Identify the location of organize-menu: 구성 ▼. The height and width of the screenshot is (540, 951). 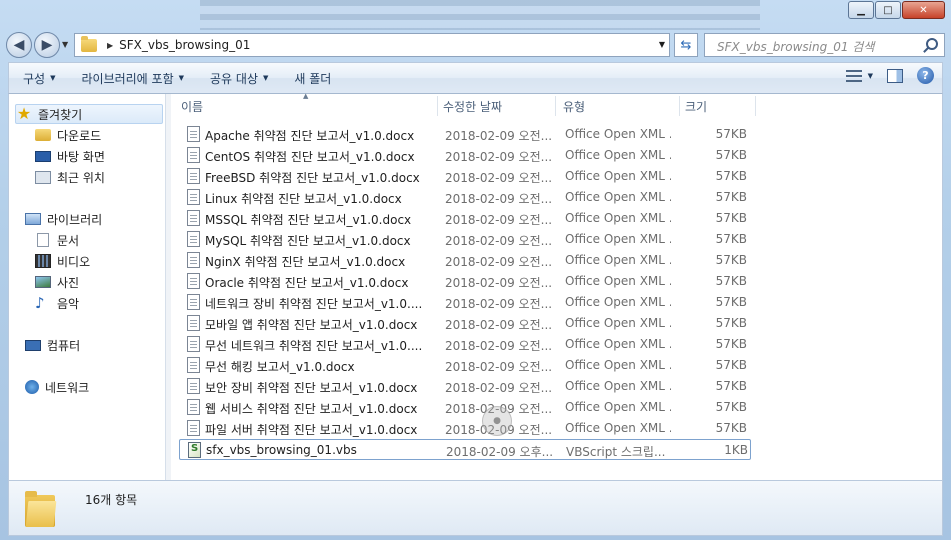
(39, 78).